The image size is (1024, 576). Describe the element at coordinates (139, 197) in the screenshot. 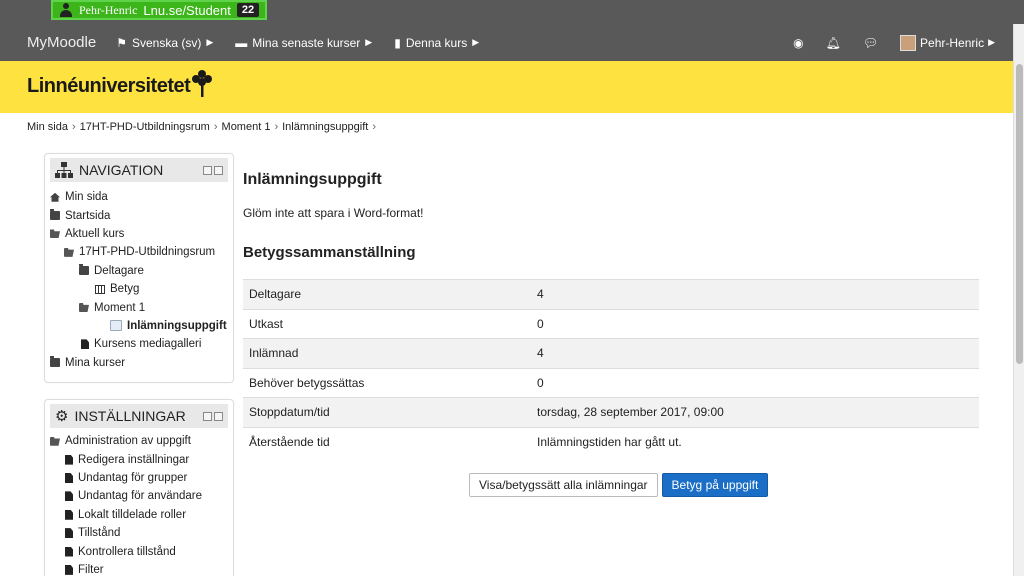

I see `nav-item-min-sida: Min sida` at that location.